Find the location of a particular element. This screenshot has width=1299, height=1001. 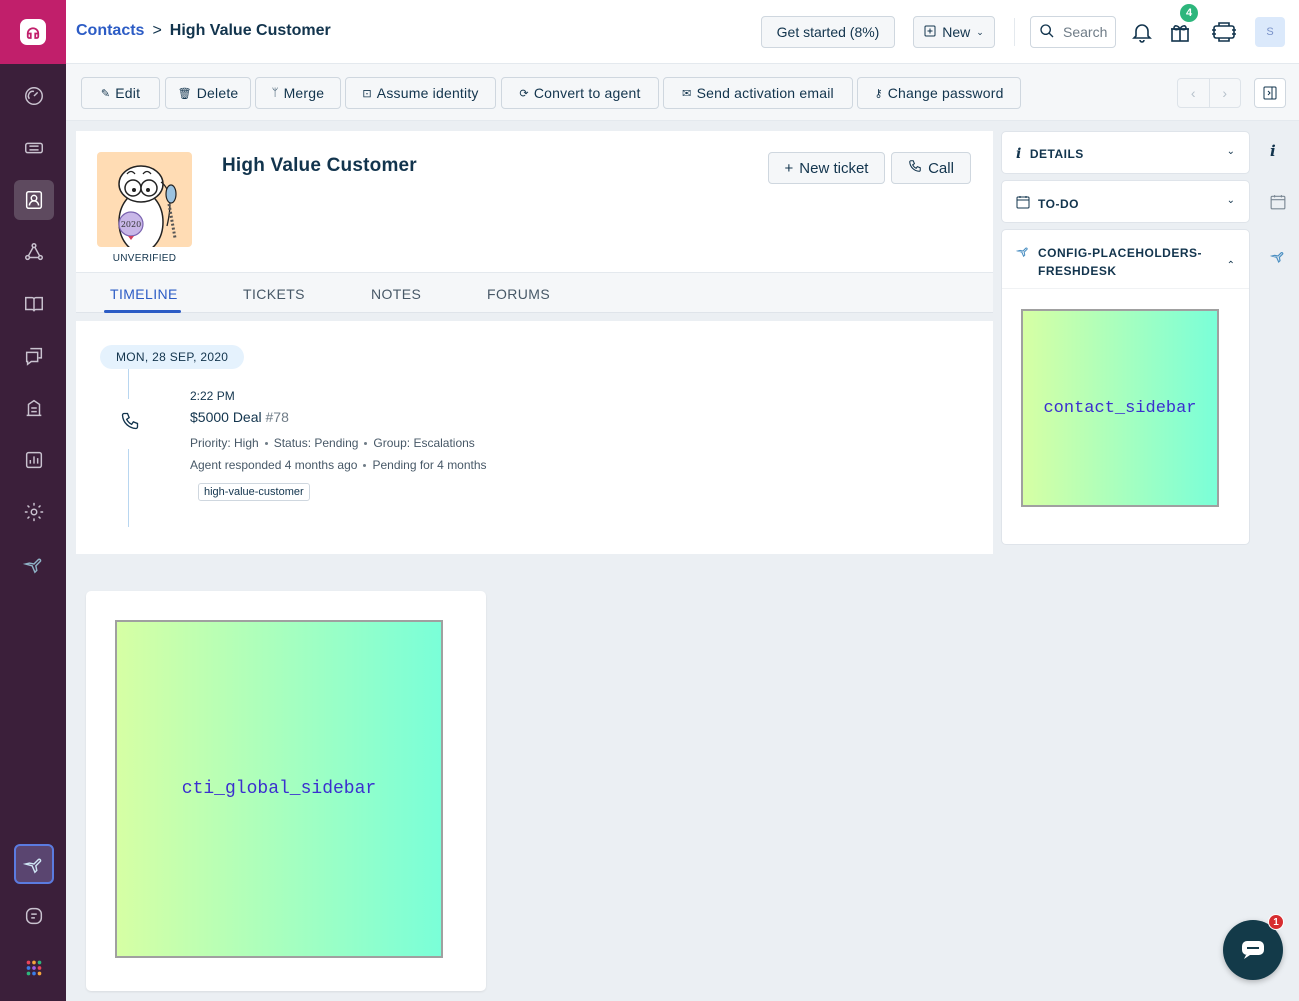

assume-identity-label: Assume identity is located at coordinates (427, 93).